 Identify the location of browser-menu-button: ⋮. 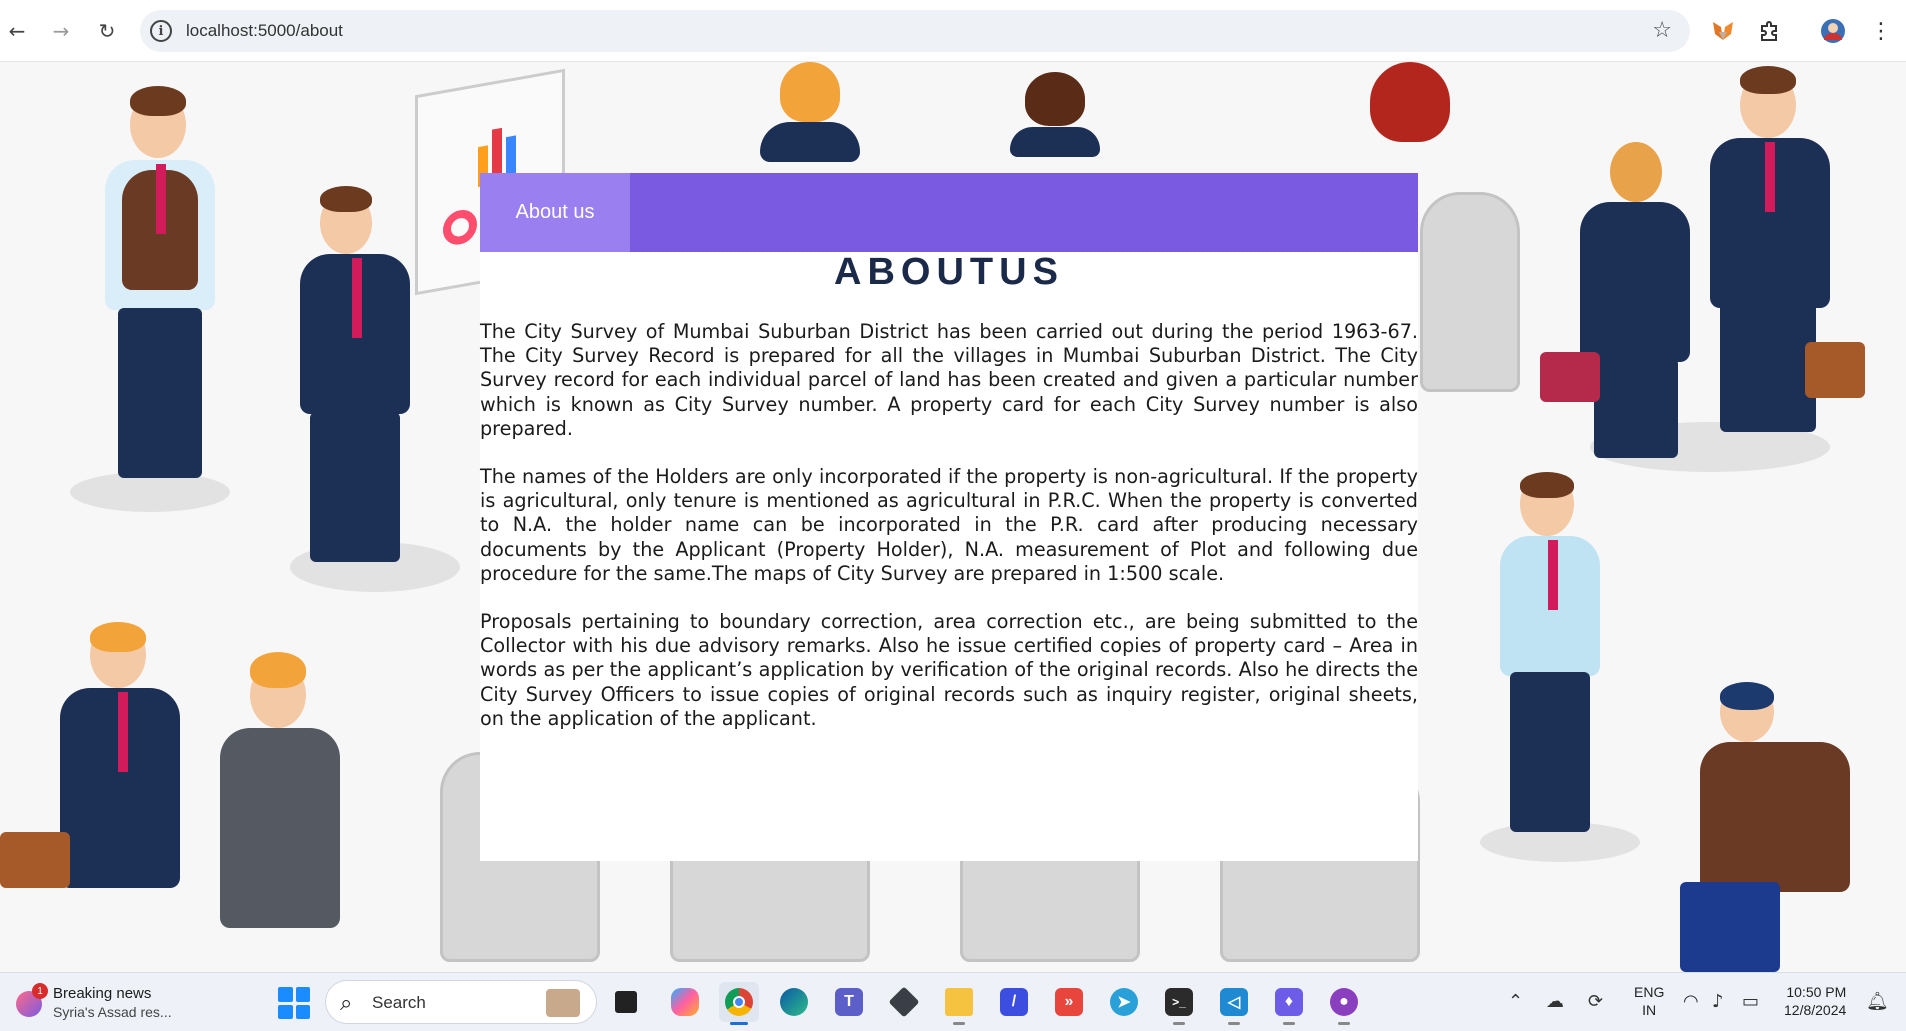
(1881, 31).